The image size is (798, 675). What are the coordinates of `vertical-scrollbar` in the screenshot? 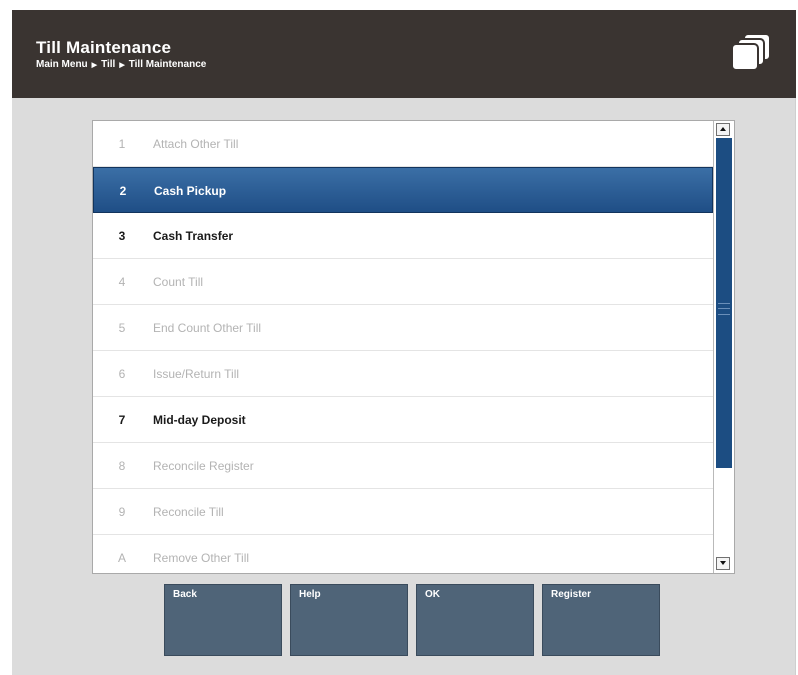 It's located at (723, 347).